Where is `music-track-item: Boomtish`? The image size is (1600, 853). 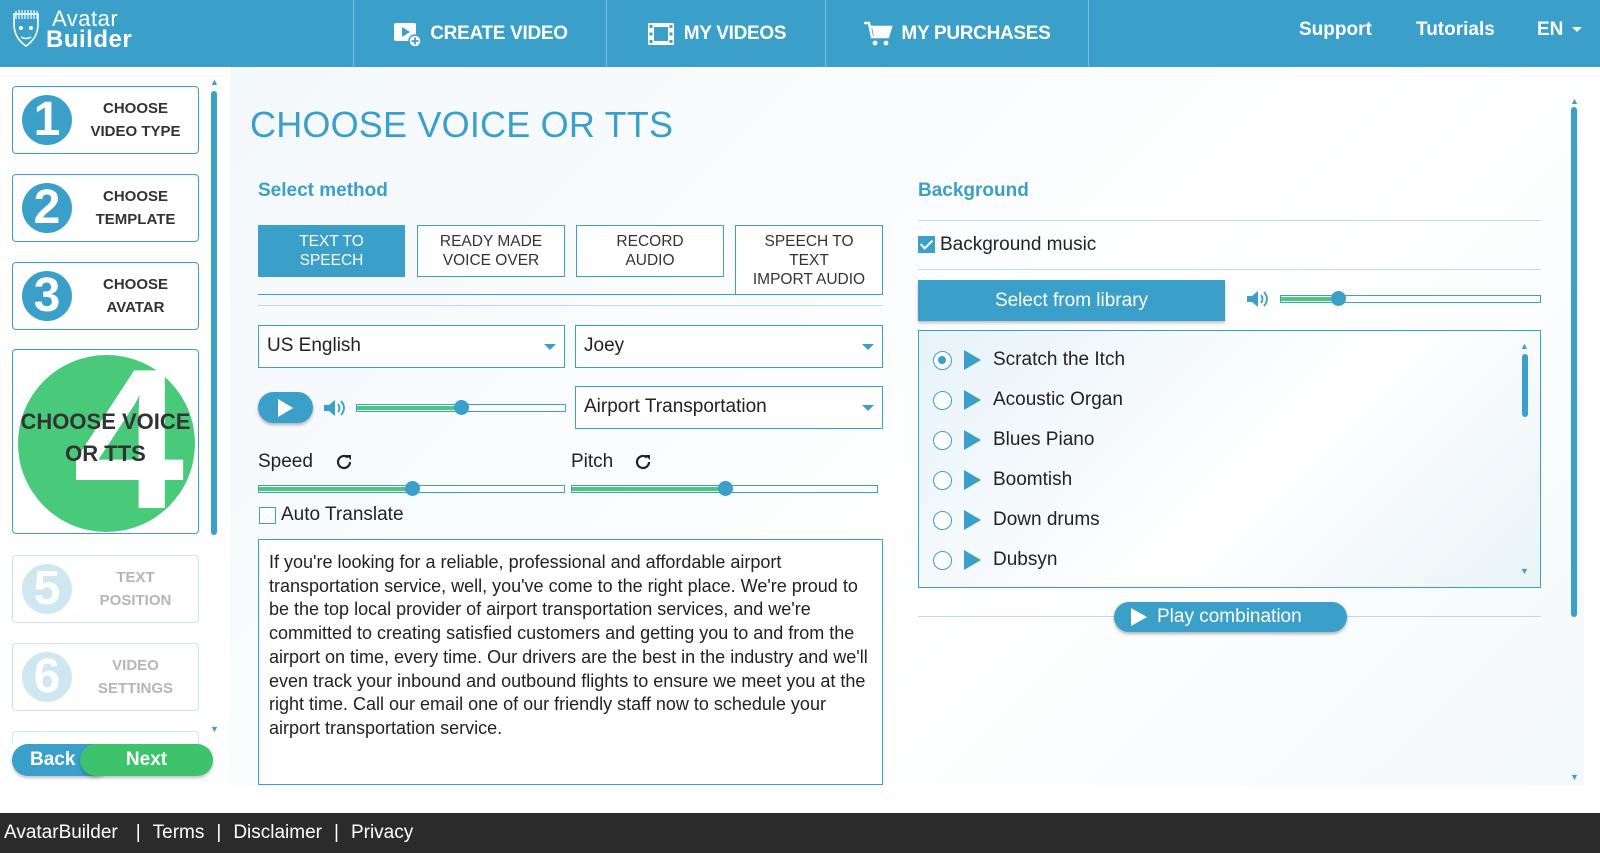 music-track-item: Boomtish is located at coordinates (1002, 480).